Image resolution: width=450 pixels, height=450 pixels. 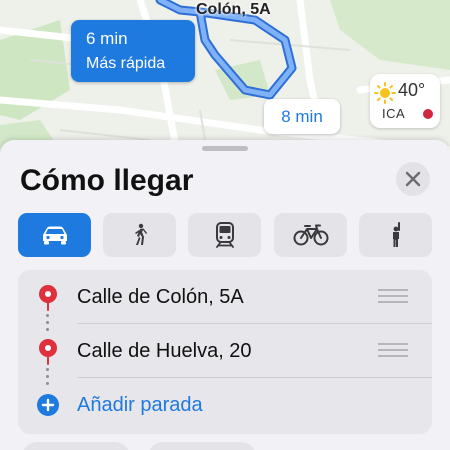 What do you see at coordinates (394, 113) in the screenshot?
I see `air-quality-label: ICA` at bounding box center [394, 113].